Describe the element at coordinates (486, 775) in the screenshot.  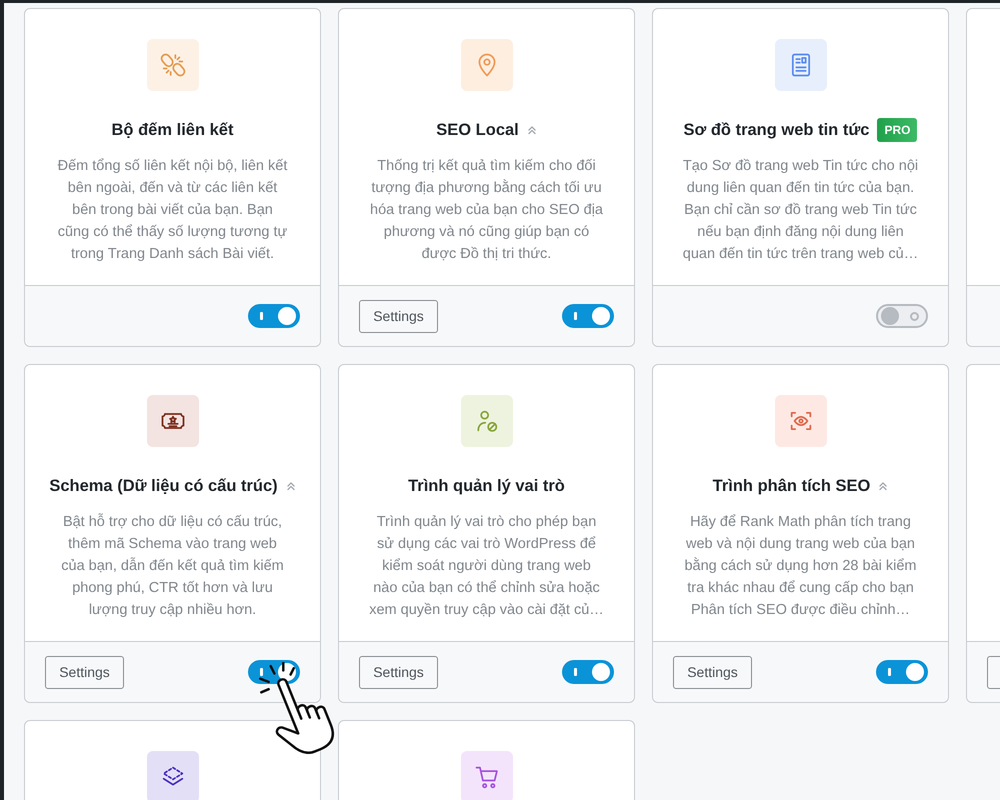
I see `shopping-cart-icon` at that location.